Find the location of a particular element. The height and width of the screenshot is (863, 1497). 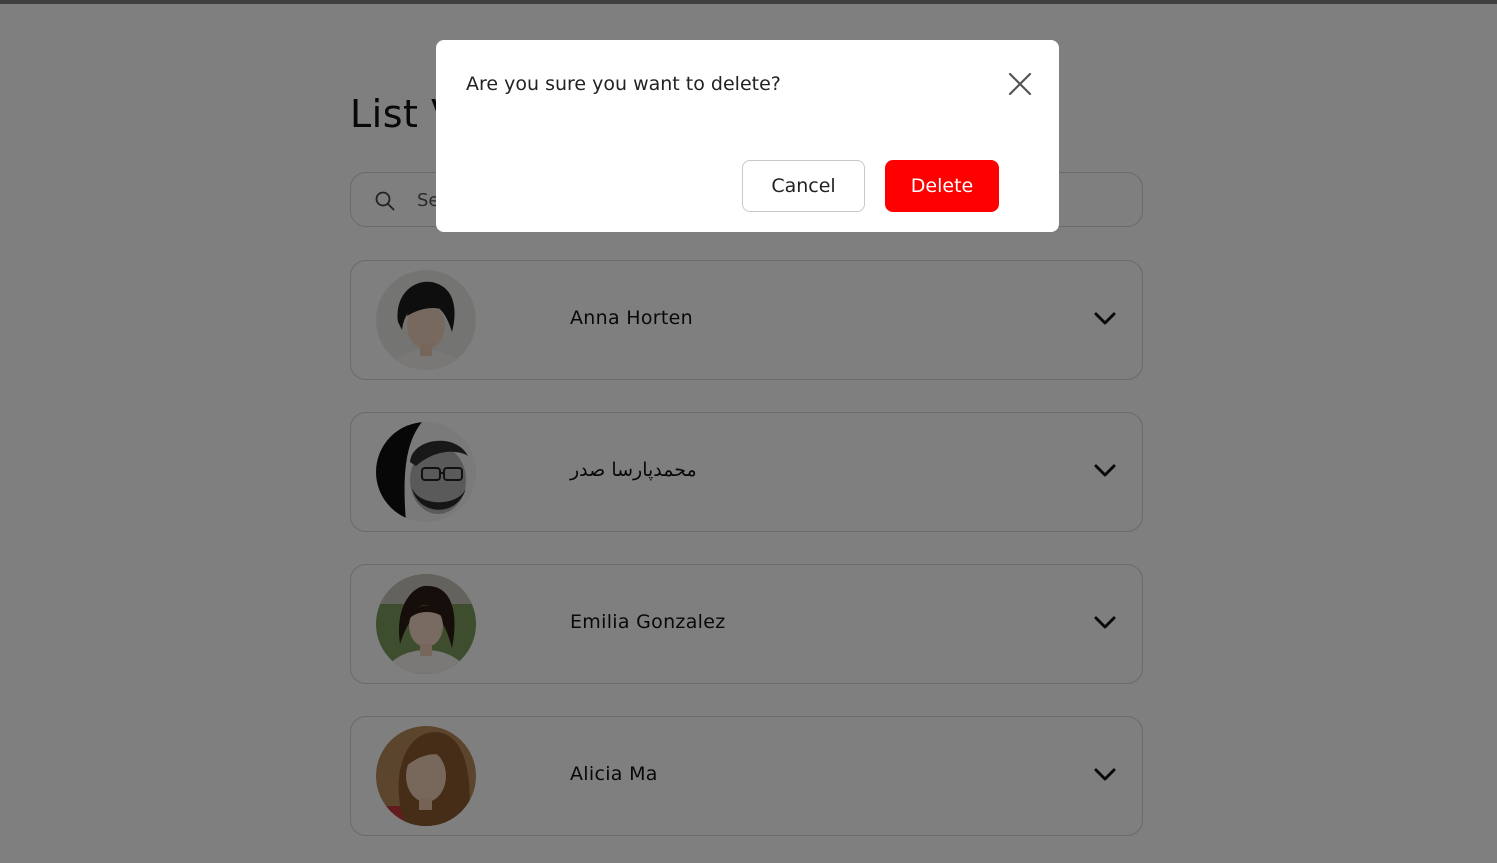

cancel-button: Cancel is located at coordinates (803, 186).